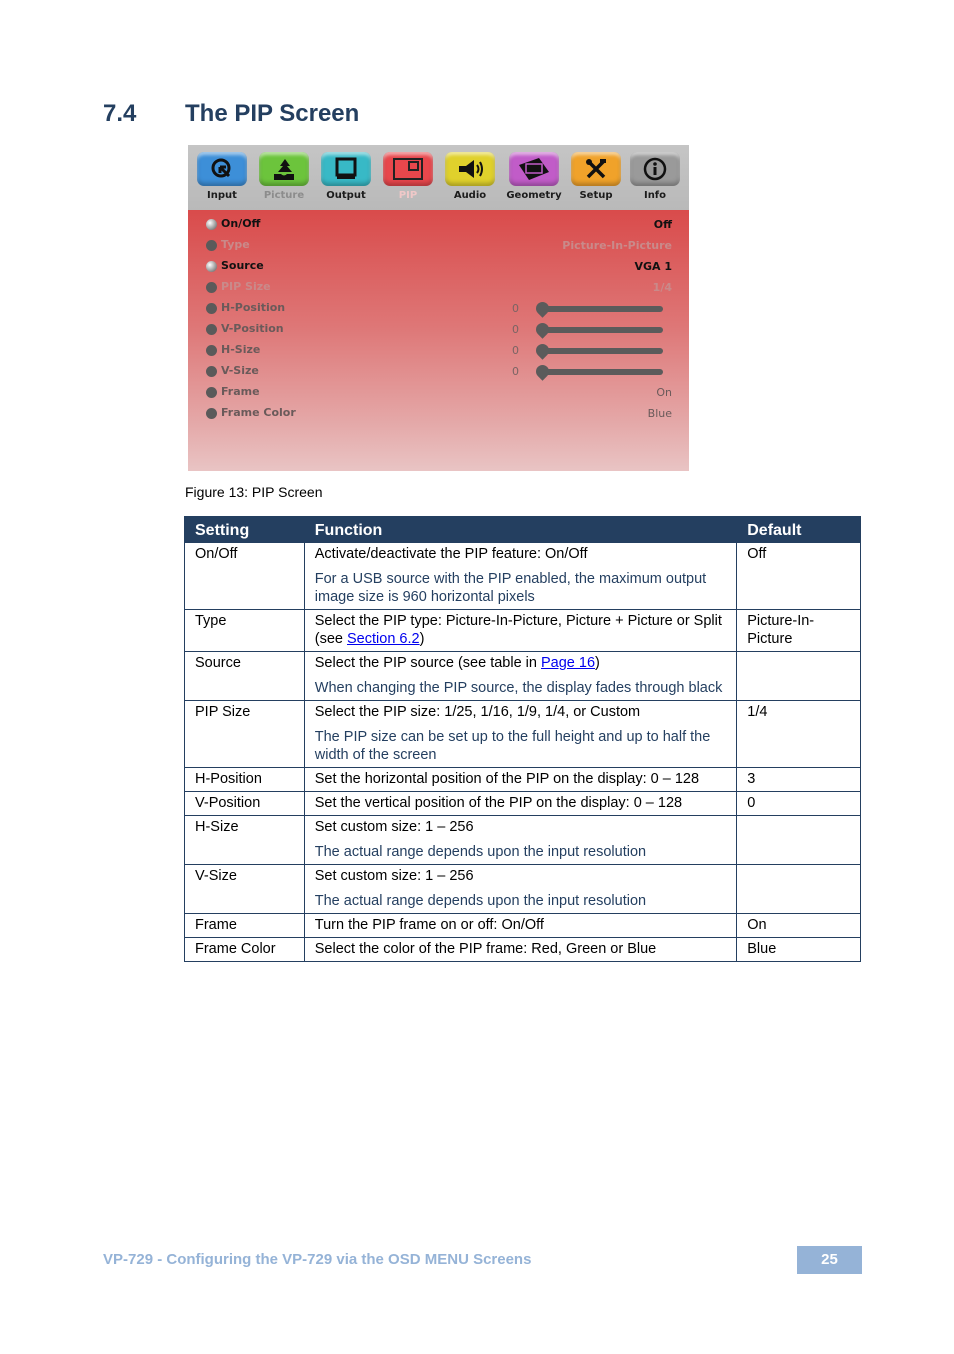  Describe the element at coordinates (252, 328) in the screenshot. I see `osd-row-name: V-Position` at that location.